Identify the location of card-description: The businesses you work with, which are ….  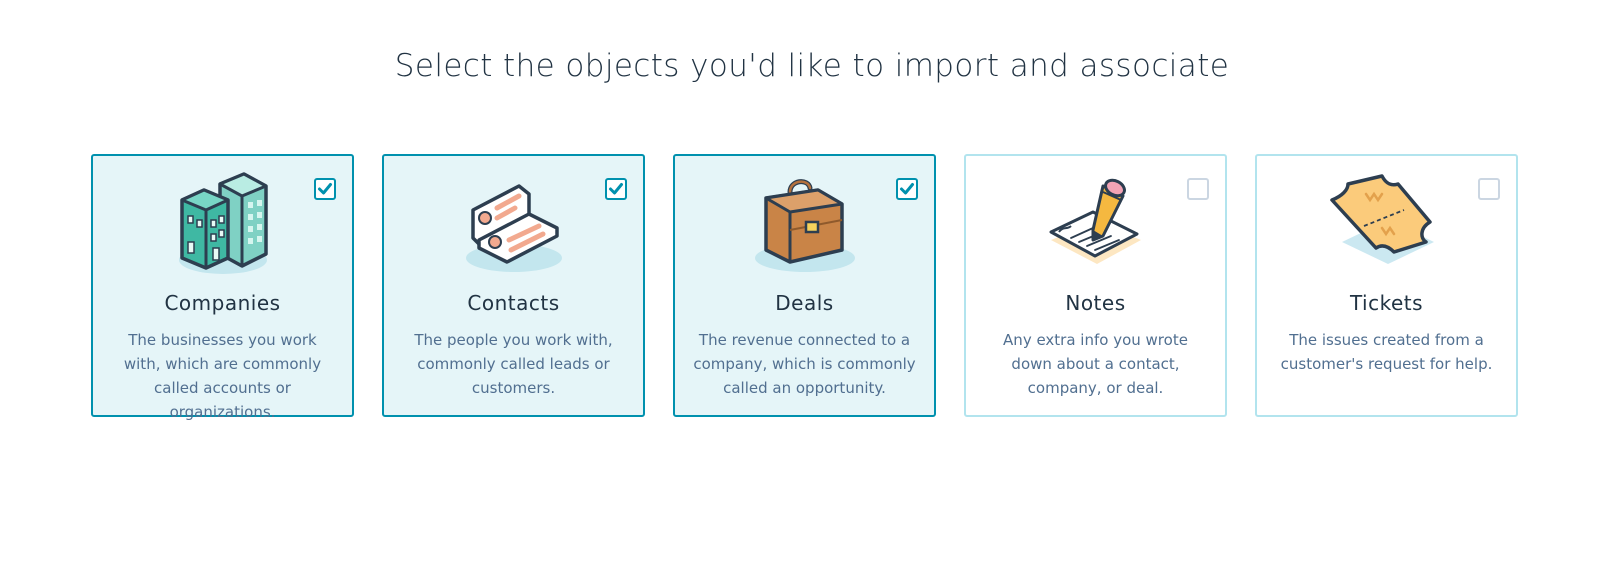
(222, 376).